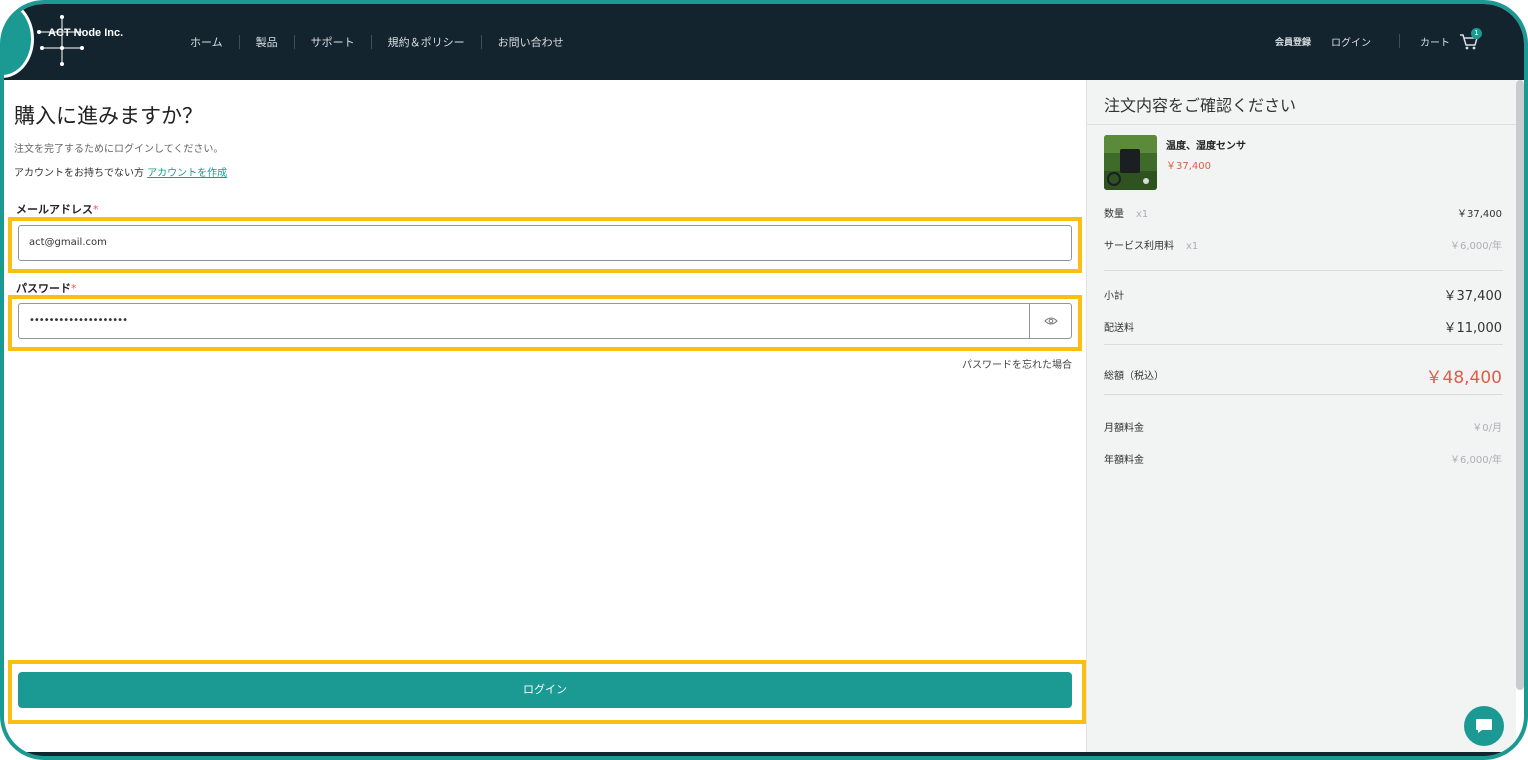 Image resolution: width=1528 pixels, height=760 pixels. Describe the element at coordinates (86, 33) in the screenshot. I see `logo-text: ACT Node Inc.` at that location.